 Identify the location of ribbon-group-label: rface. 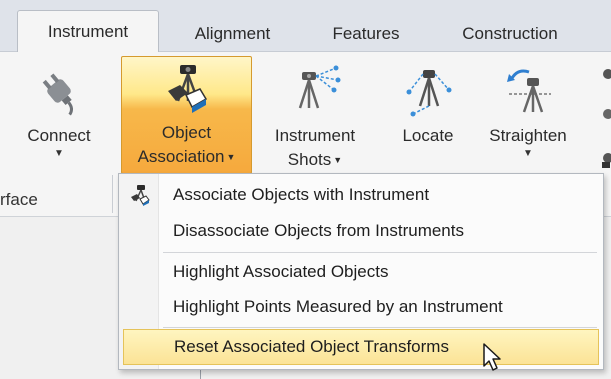
(19, 199).